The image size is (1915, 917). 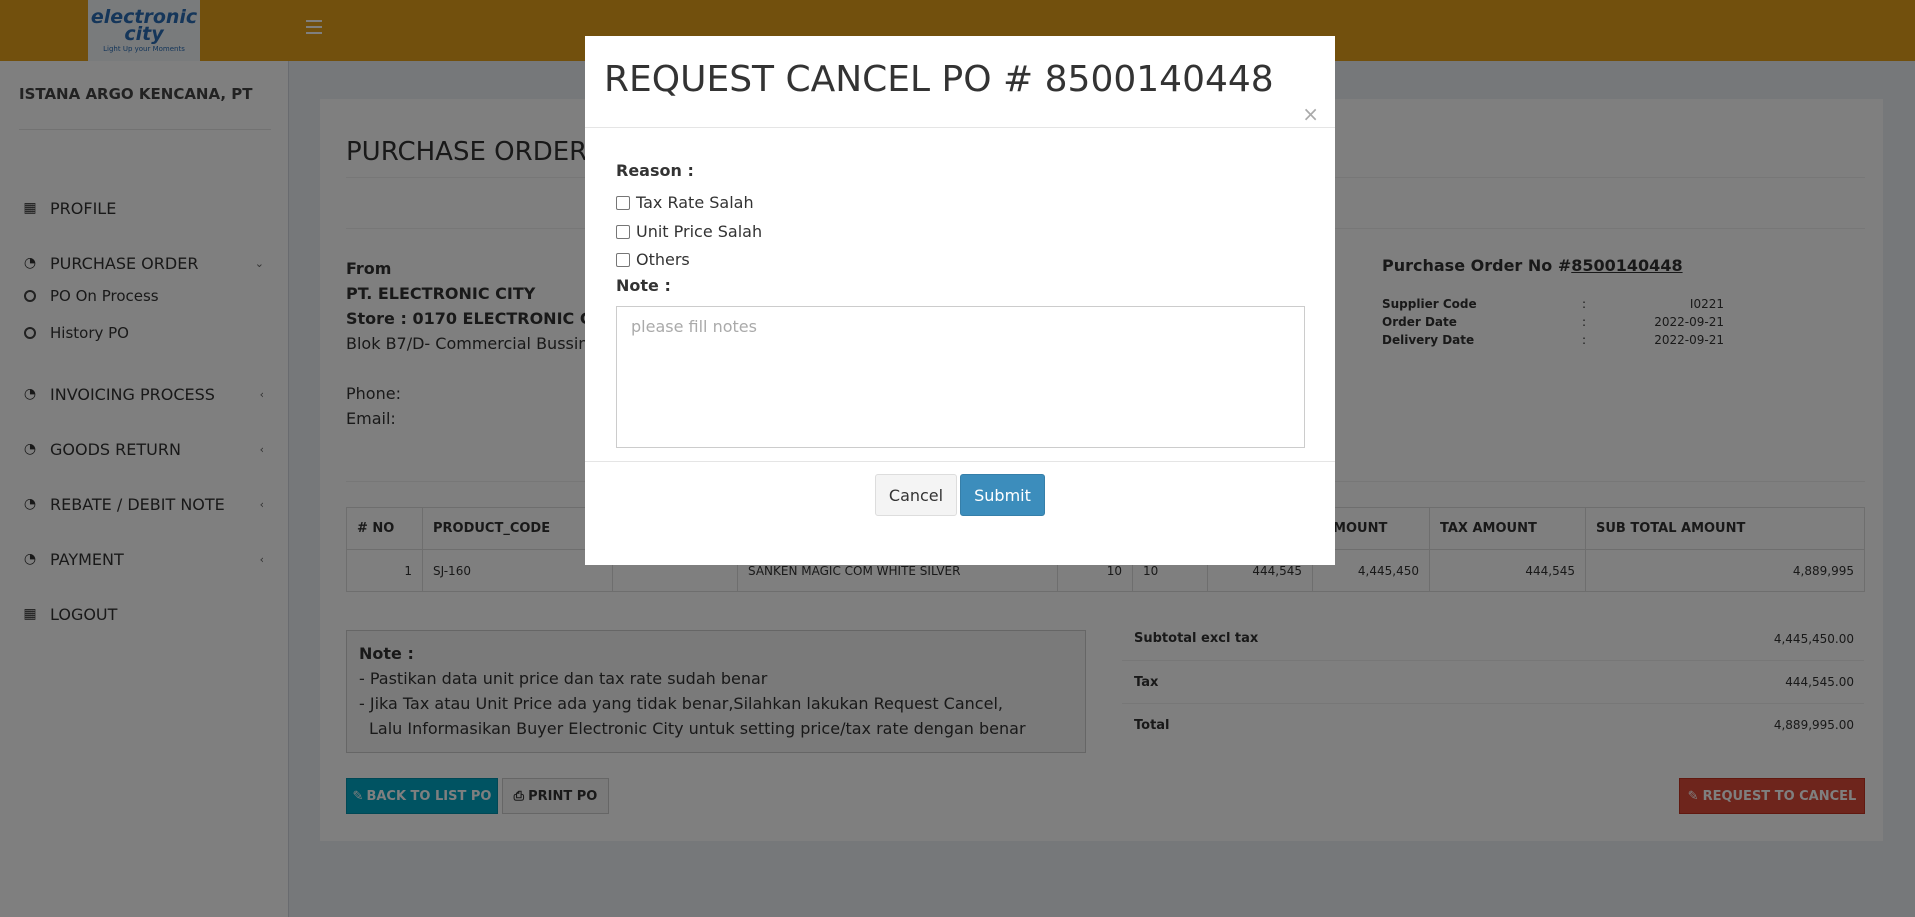 I want to click on modal-title: REQUEST CANCEL PO # 8500140448, so click(x=939, y=79).